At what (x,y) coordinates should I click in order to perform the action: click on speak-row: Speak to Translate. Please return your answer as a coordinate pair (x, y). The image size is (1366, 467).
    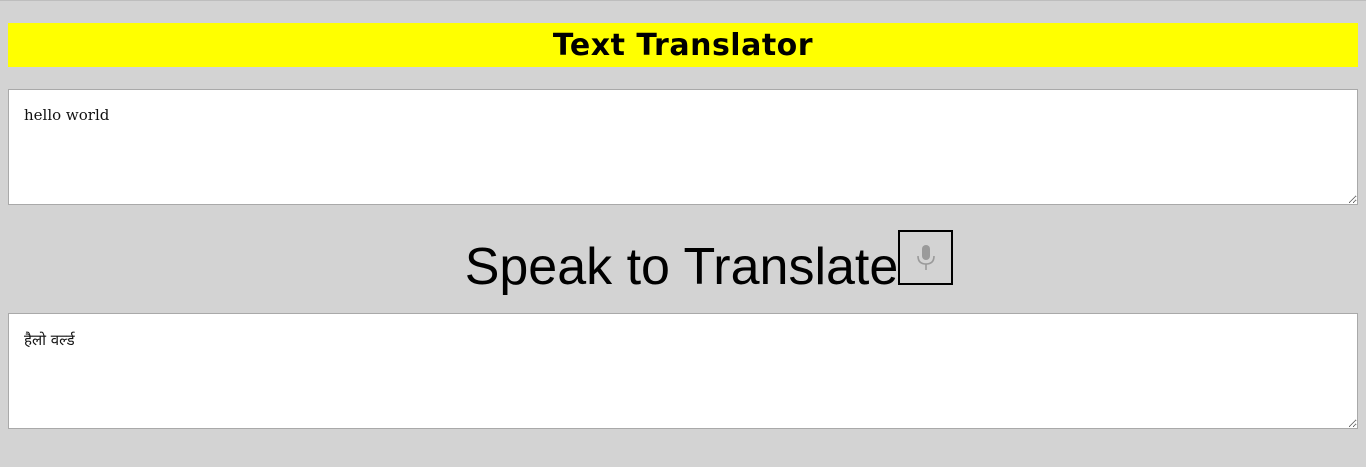
    Looking at the image, I should click on (683, 262).